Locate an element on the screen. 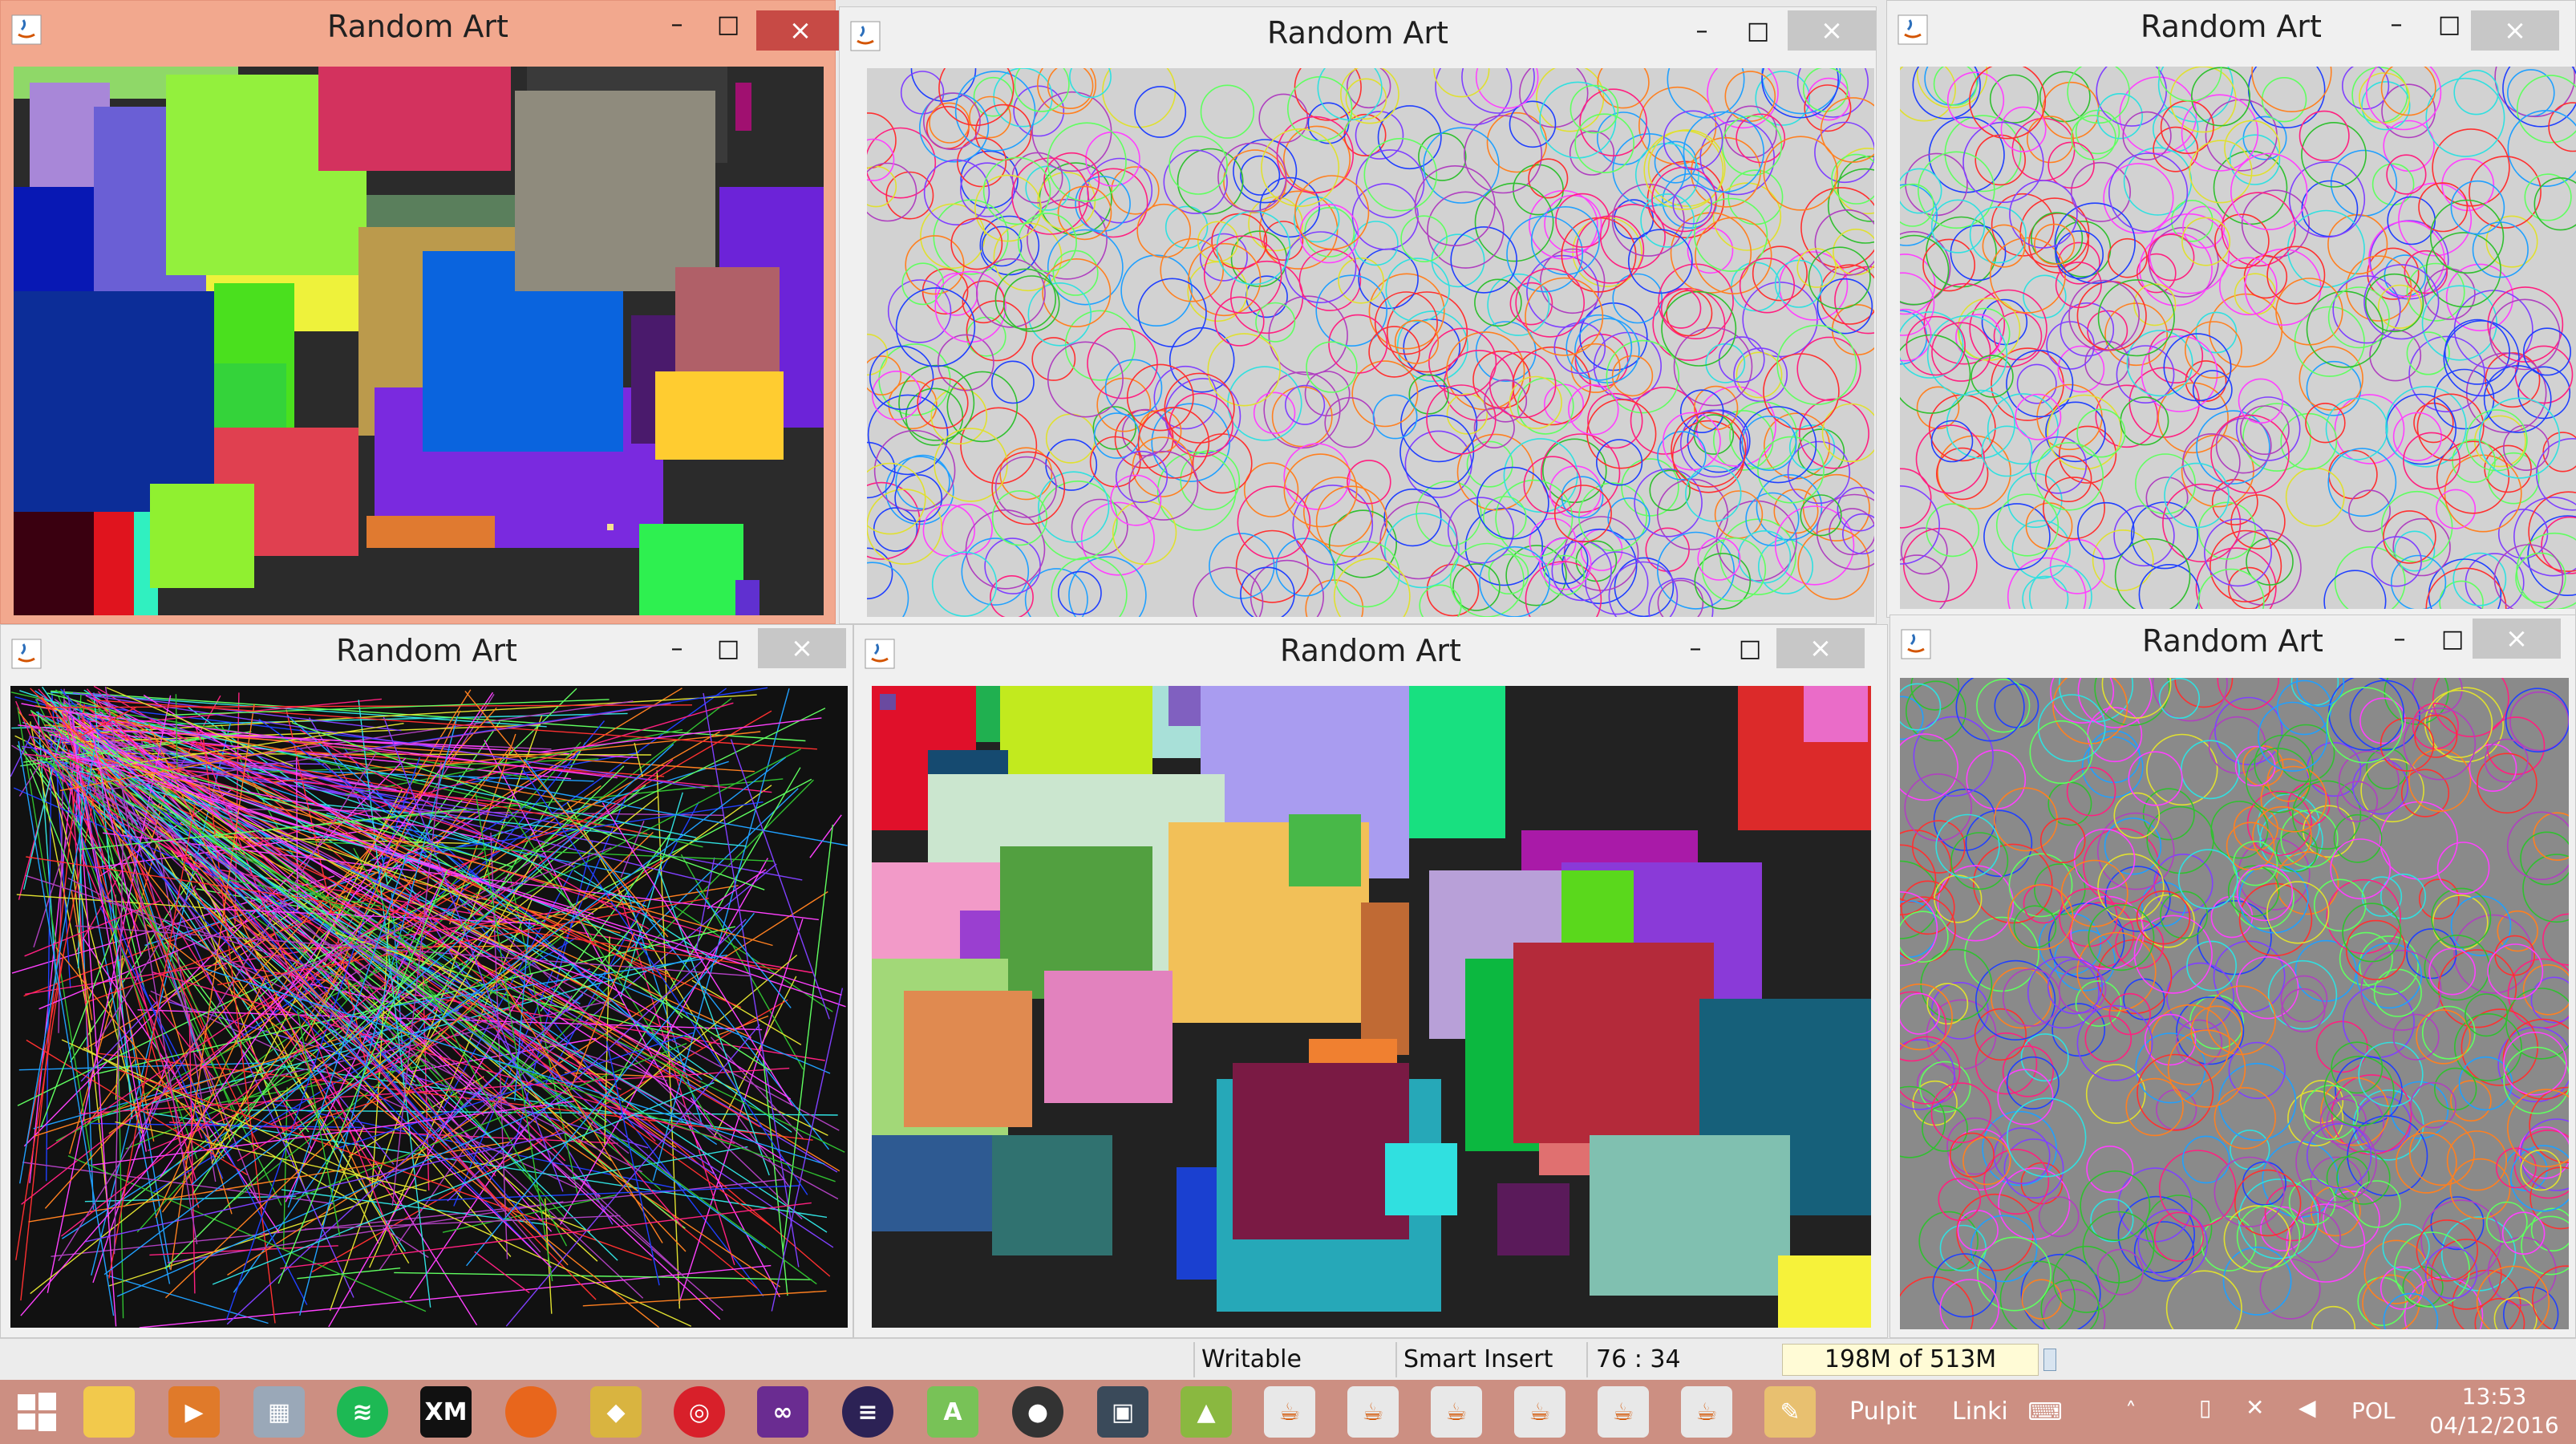 This screenshot has height=1444, width=2576. file-explorer-icon is located at coordinates (109, 1412).